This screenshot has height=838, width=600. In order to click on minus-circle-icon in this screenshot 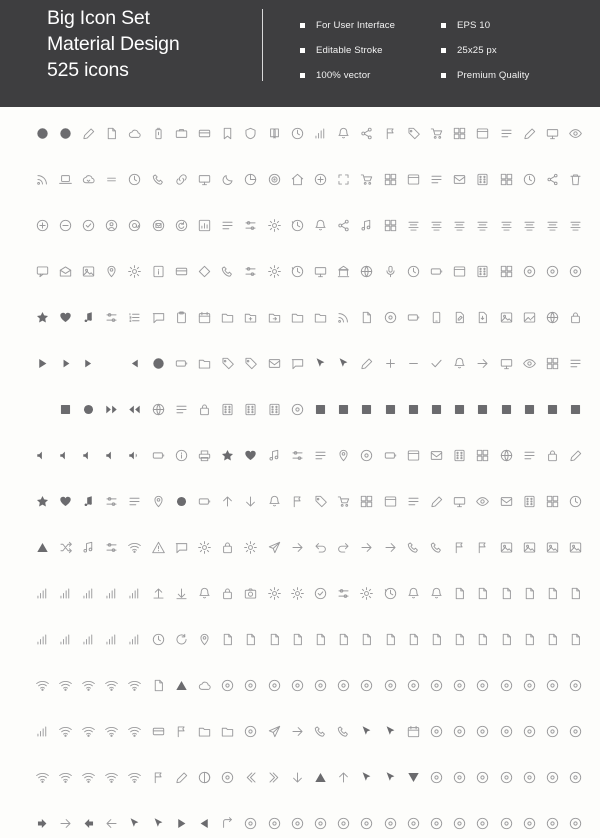, I will do `click(65, 225)`.